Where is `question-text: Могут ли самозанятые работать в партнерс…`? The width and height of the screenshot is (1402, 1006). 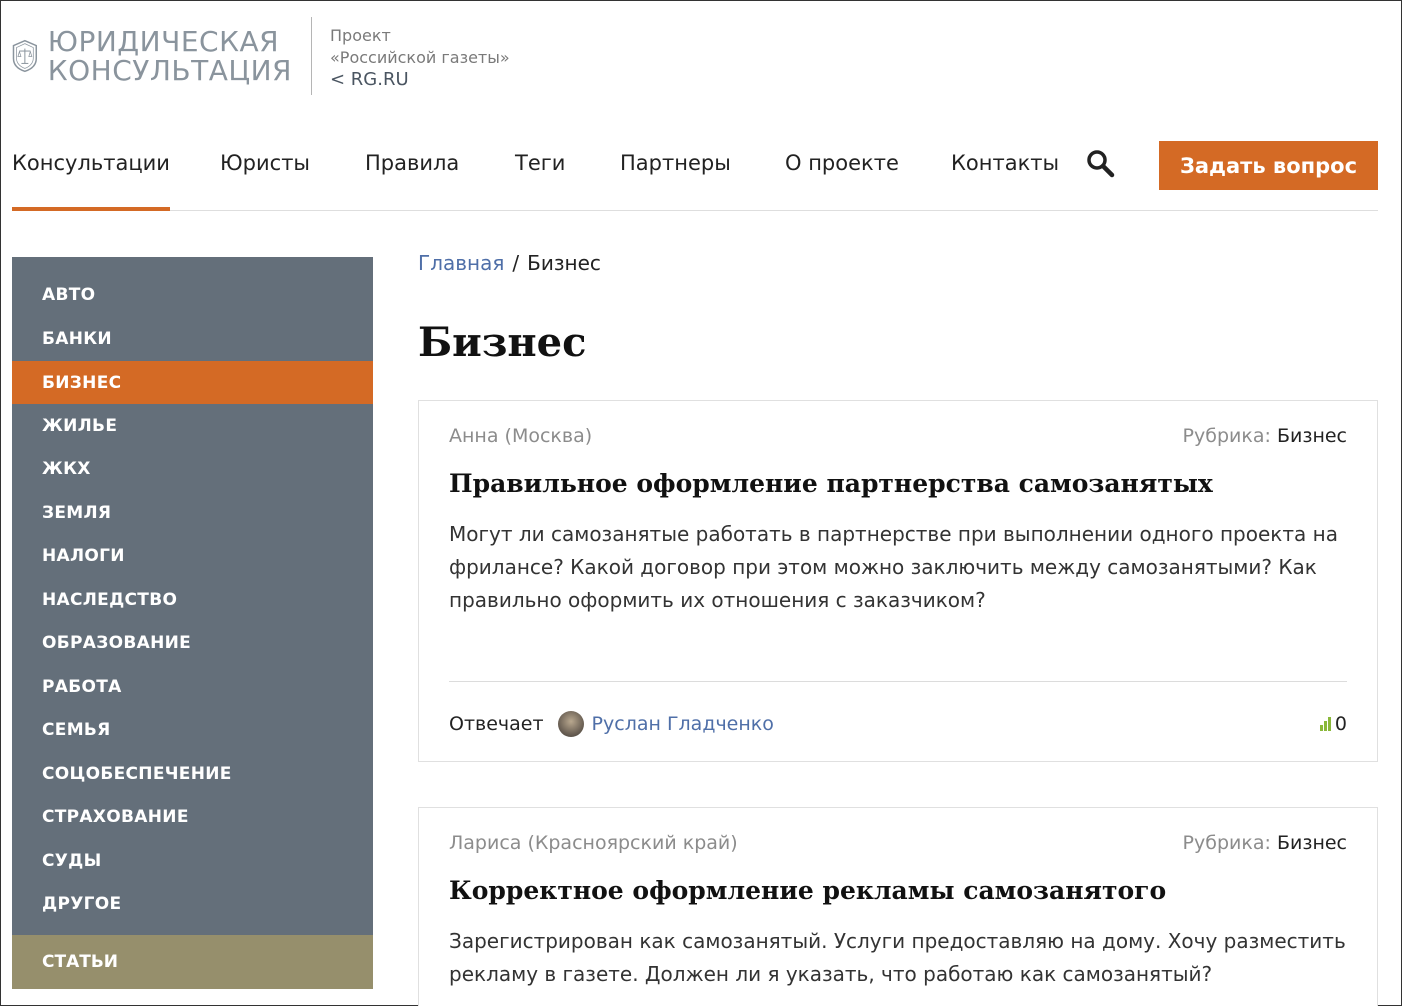 question-text: Могут ли самозанятые работать в партнерс… is located at coordinates (893, 567).